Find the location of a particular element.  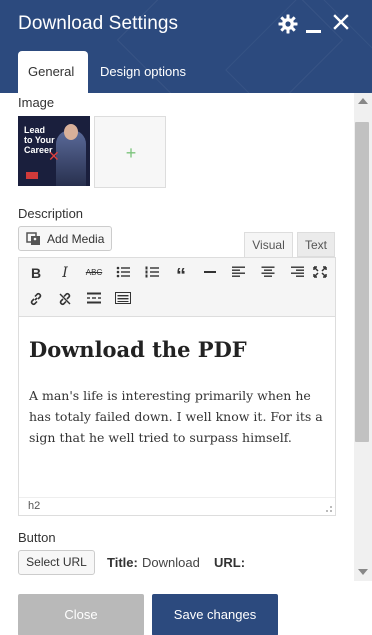

numbered-list-icon is located at coordinates (152, 273).